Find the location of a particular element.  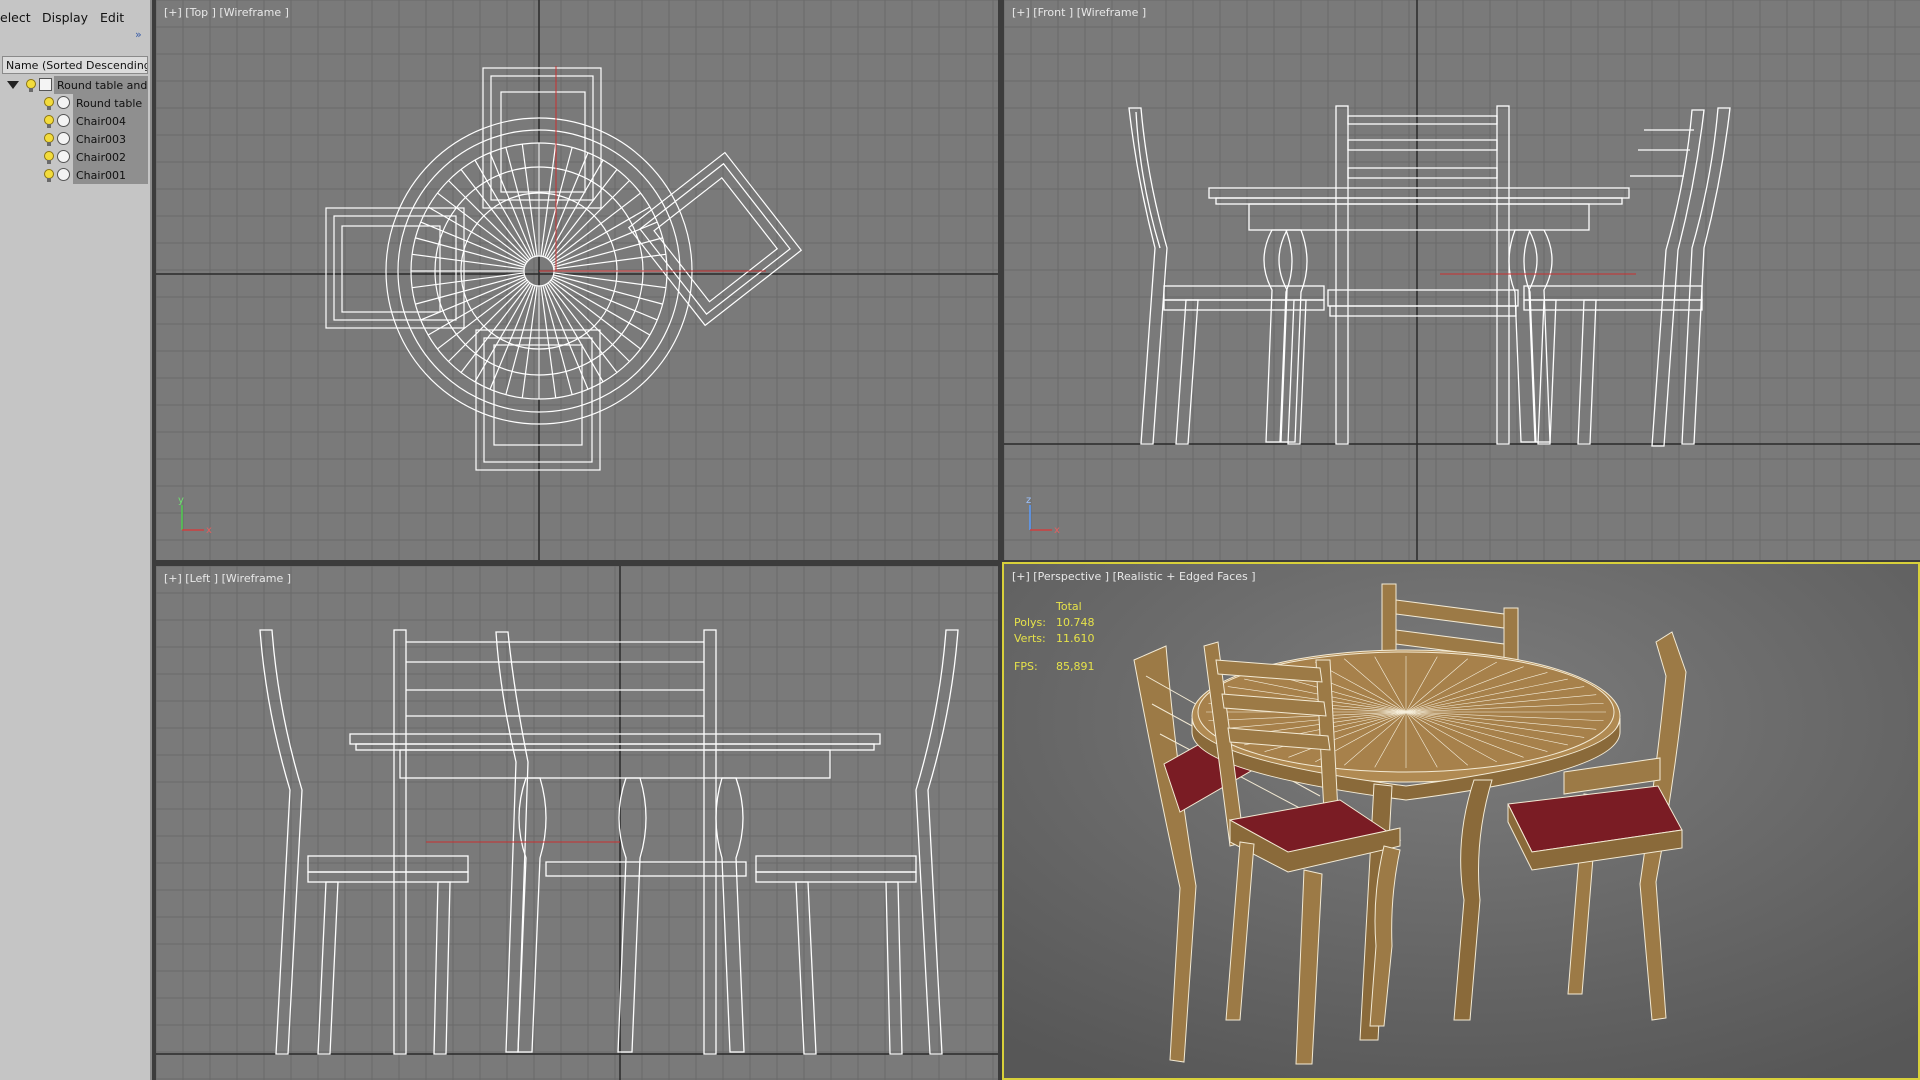

tree-item-label: Round table is located at coordinates (109, 103).